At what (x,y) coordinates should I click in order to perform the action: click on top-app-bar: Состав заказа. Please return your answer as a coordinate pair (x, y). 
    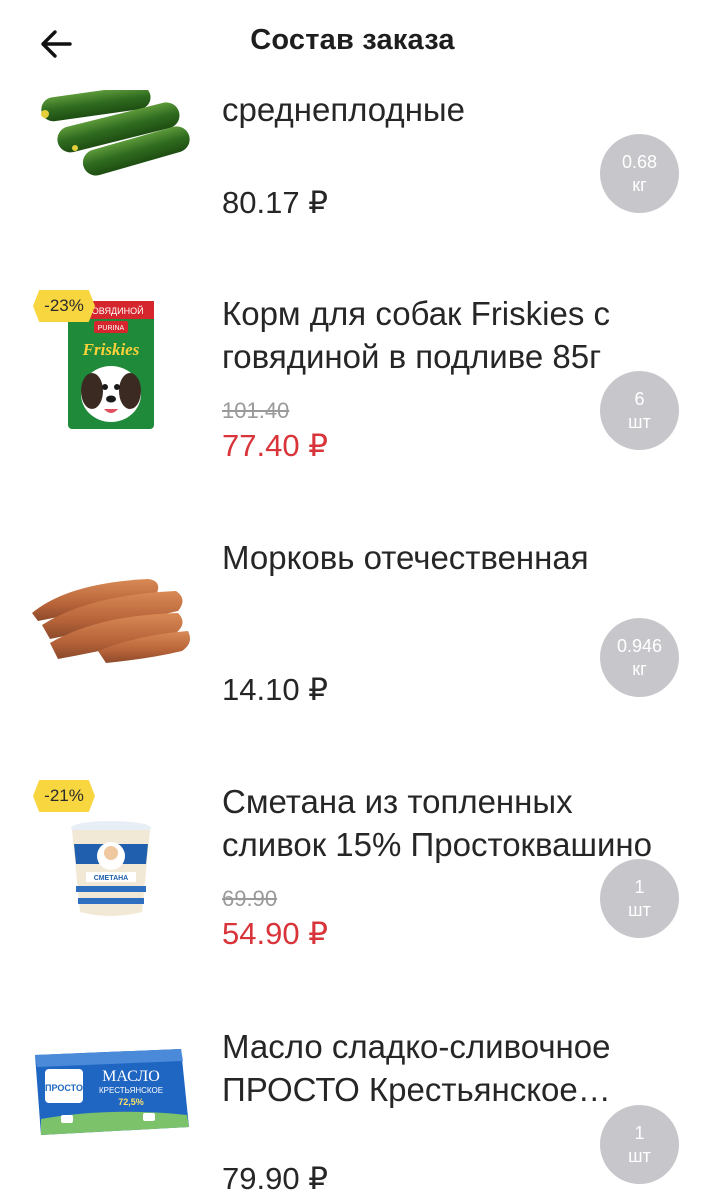
    Looking at the image, I should click on (352, 45).